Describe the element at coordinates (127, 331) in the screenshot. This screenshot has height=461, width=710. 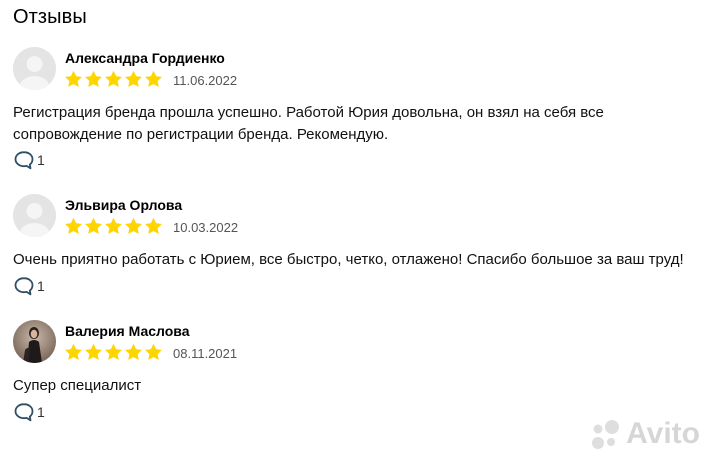
I see `review-author: Валерия Маслова` at that location.